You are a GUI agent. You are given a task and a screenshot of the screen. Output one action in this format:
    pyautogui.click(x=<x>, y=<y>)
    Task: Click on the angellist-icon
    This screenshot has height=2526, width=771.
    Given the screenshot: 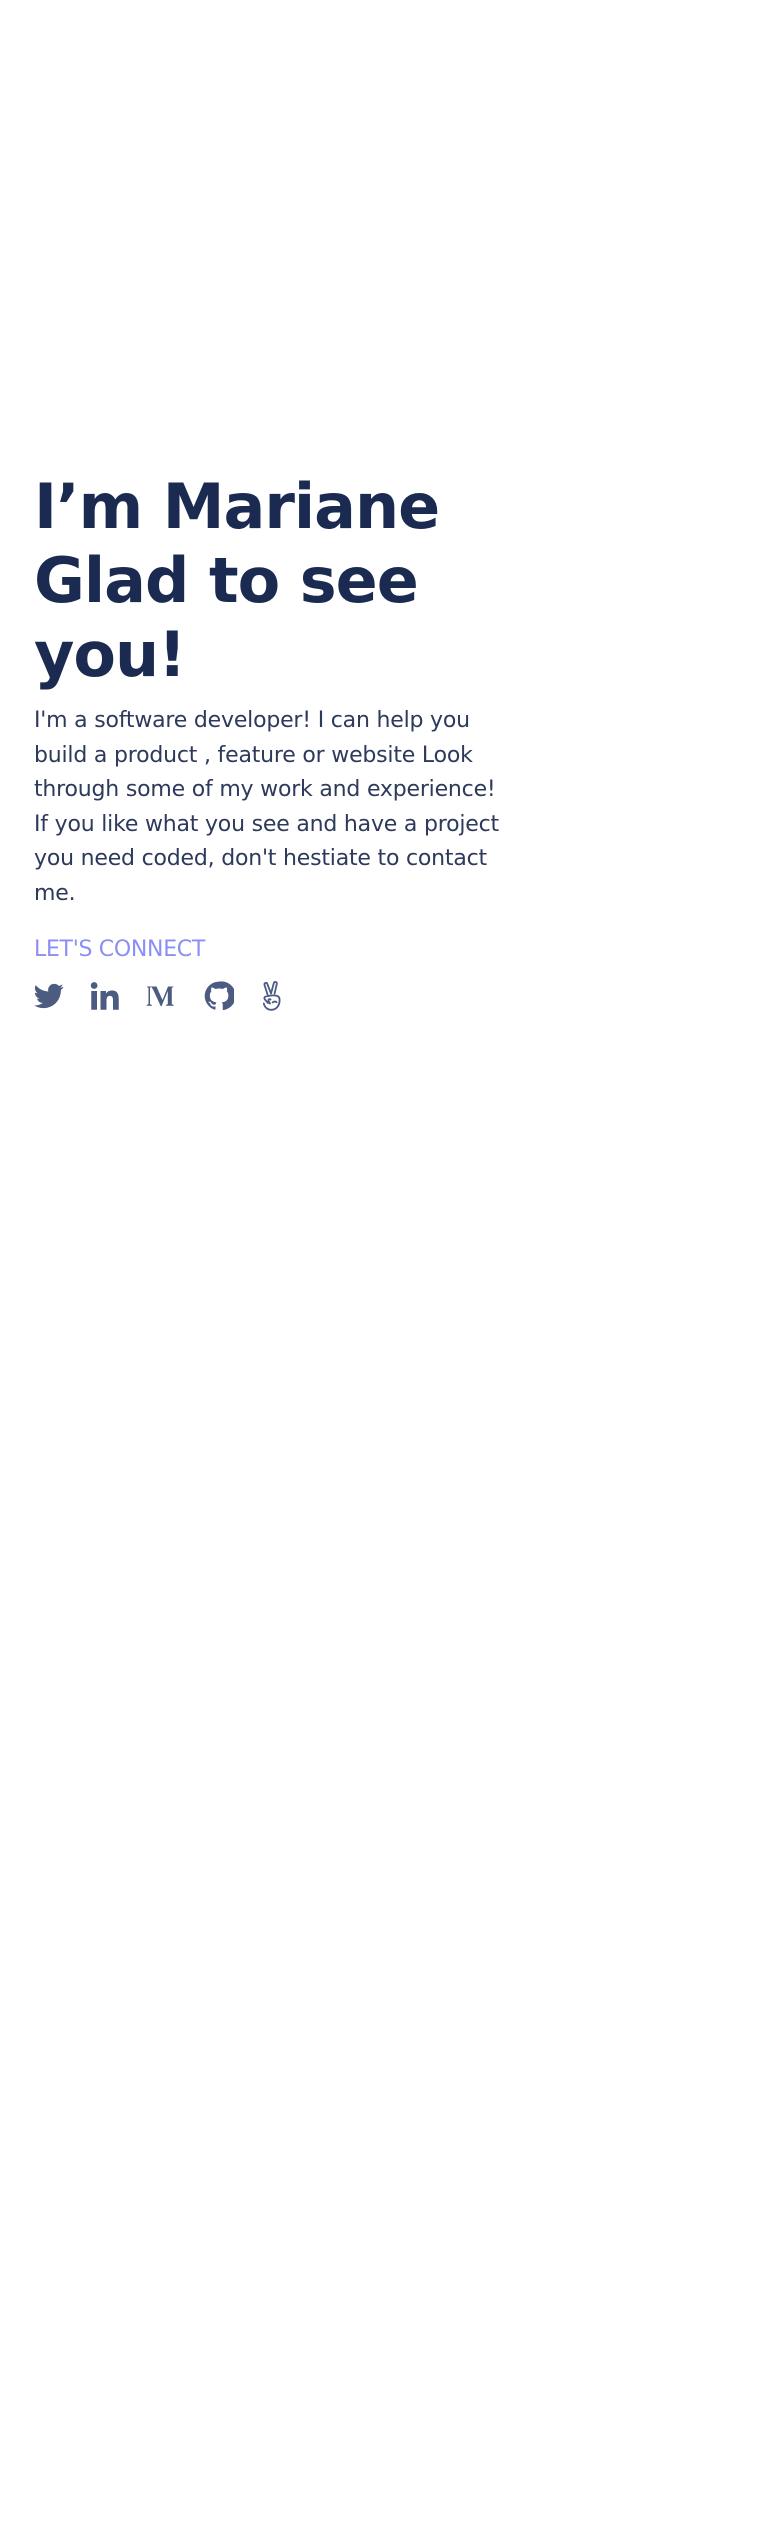 What is the action you would take?
    pyautogui.click(x=271, y=996)
    